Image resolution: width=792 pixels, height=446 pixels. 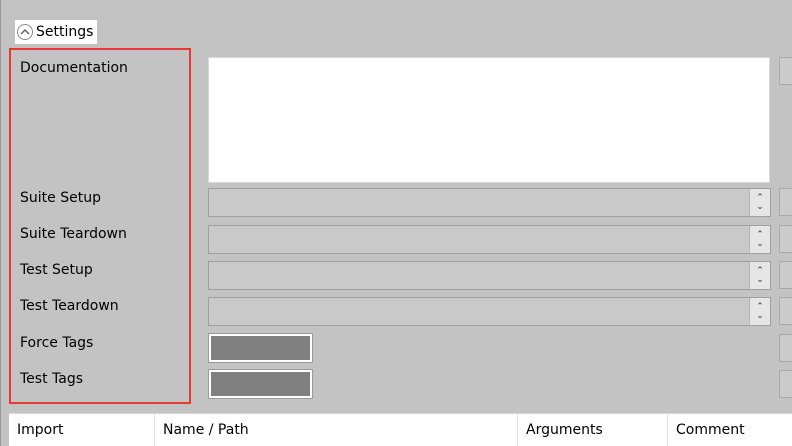 What do you see at coordinates (56, 270) in the screenshot?
I see `test-setup-label: Test Setup` at bounding box center [56, 270].